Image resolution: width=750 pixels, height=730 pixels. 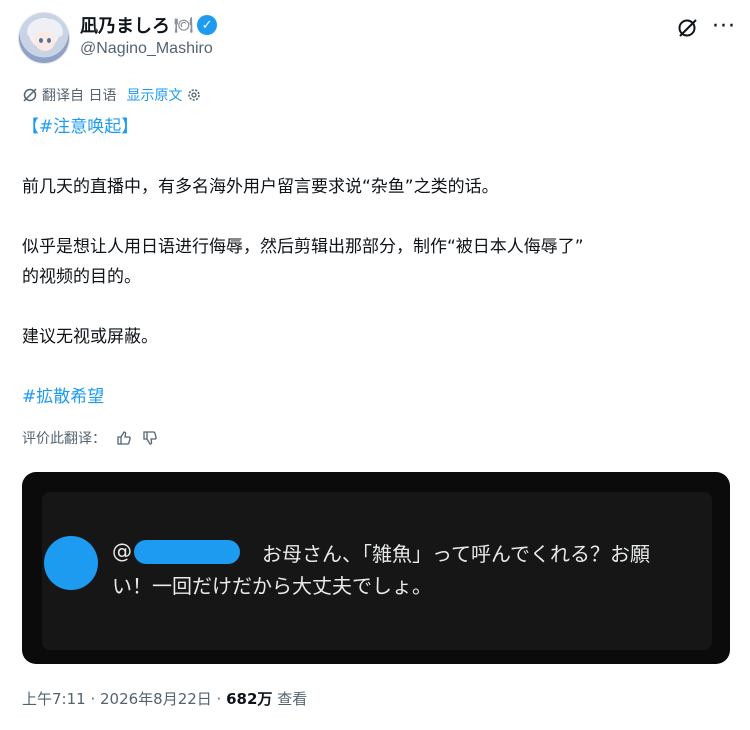 What do you see at coordinates (456, 554) in the screenshot?
I see `comment-text-line-1: お母さん、「雑魚」って呼んでくれる？お願` at bounding box center [456, 554].